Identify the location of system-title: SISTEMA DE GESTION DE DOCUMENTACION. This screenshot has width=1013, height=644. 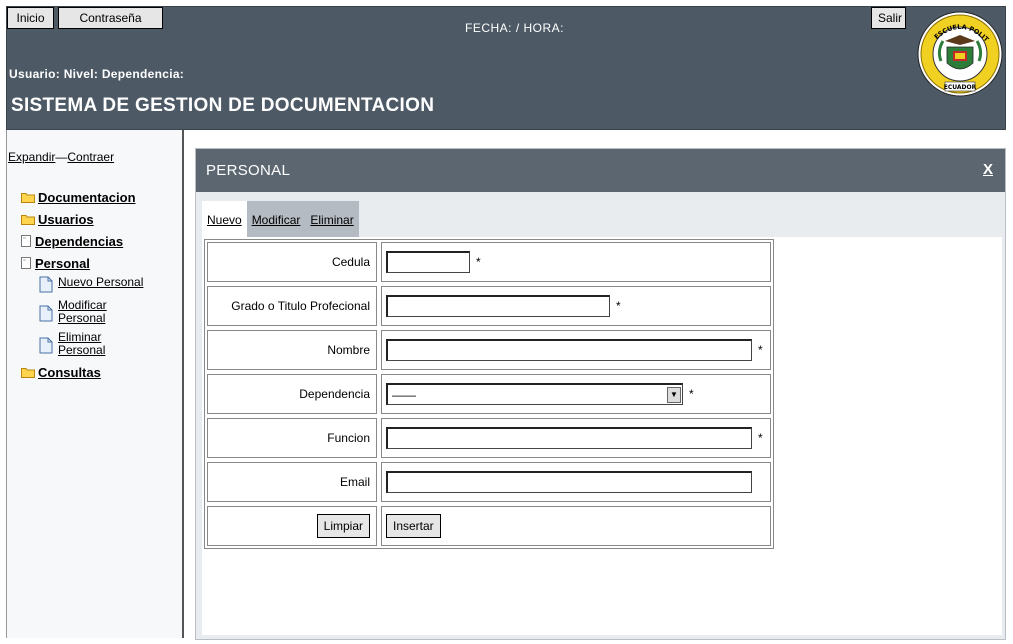
(223, 105).